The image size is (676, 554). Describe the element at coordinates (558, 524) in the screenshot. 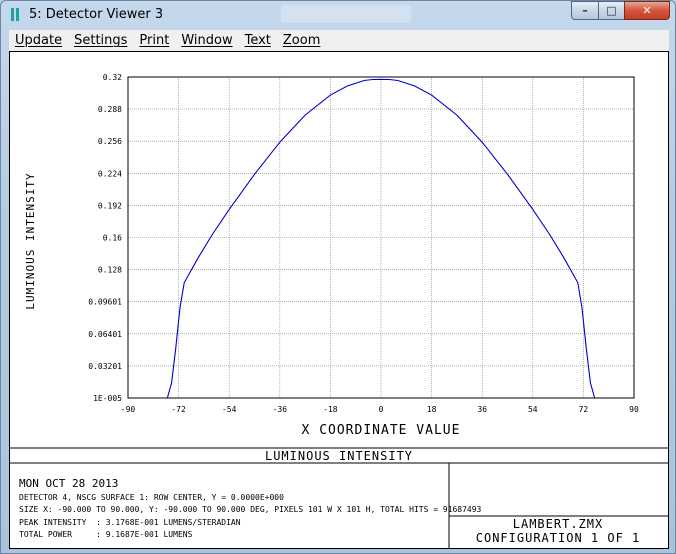

I see `file-name: LAMBERT.ZMX` at that location.